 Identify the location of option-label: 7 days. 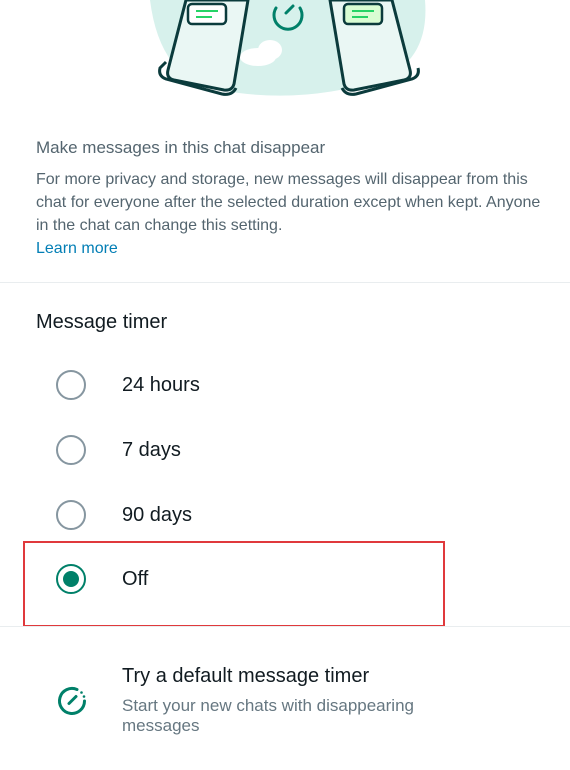
(151, 449).